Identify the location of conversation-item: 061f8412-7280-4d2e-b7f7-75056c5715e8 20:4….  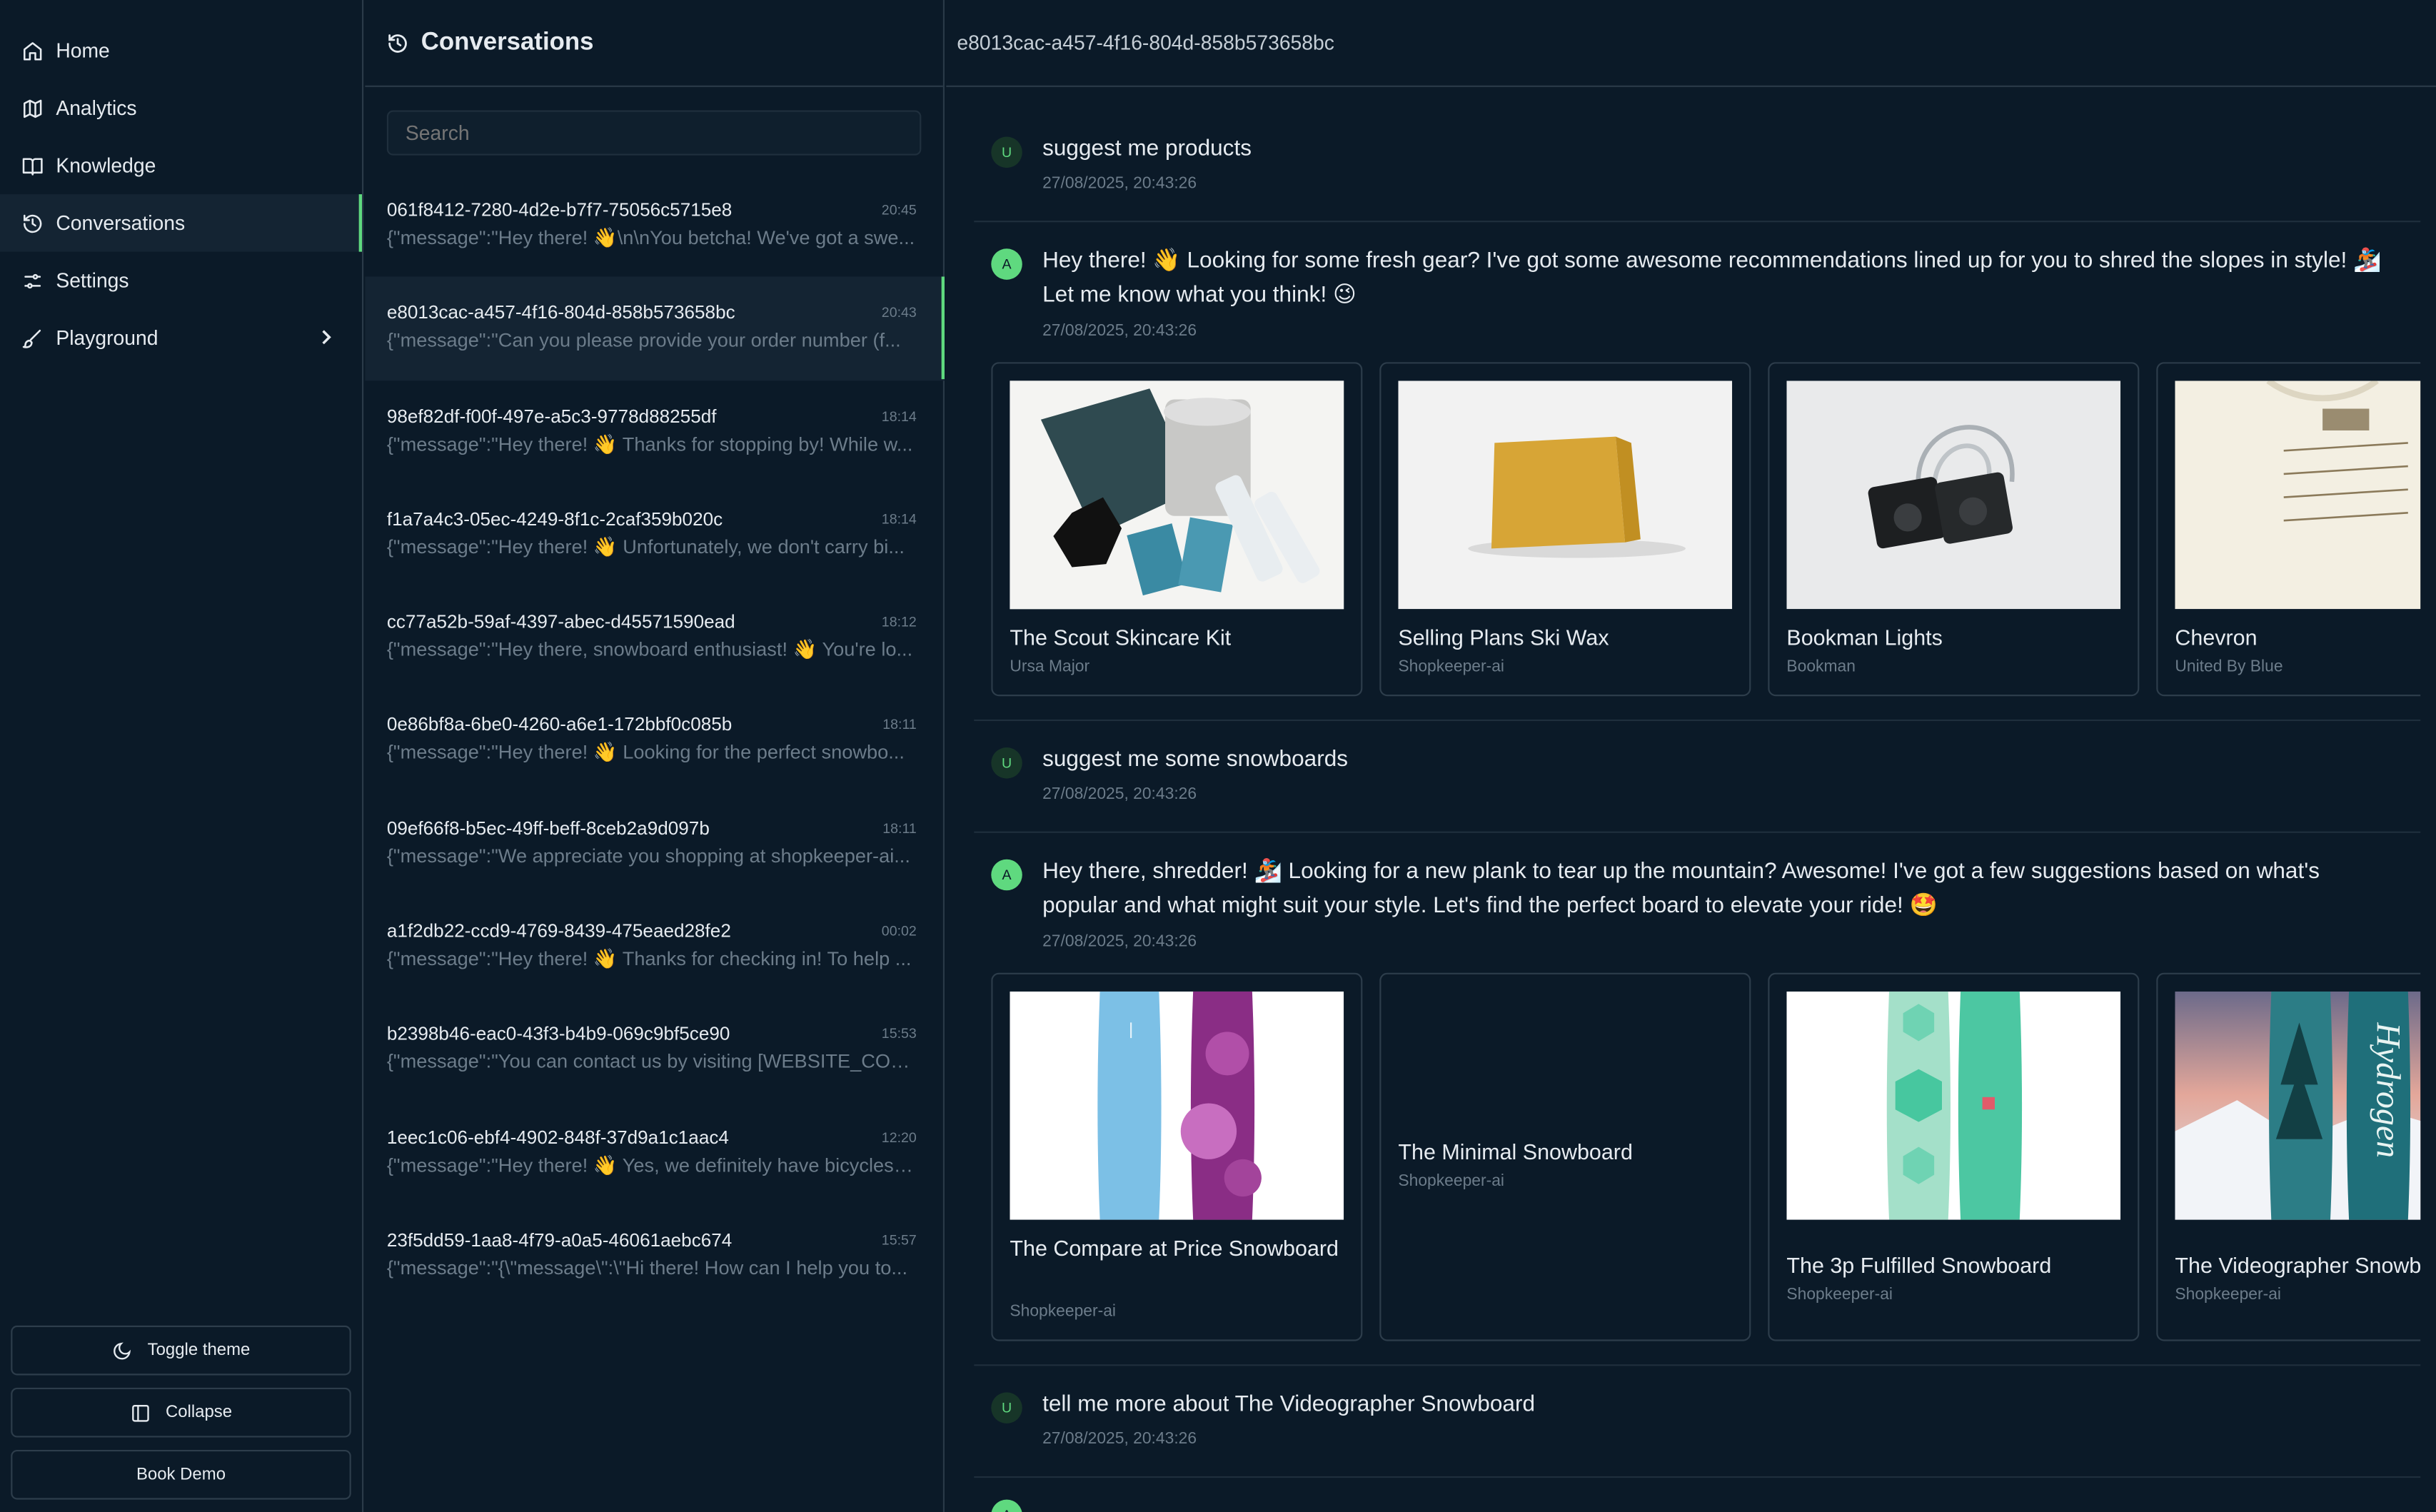
(655, 225).